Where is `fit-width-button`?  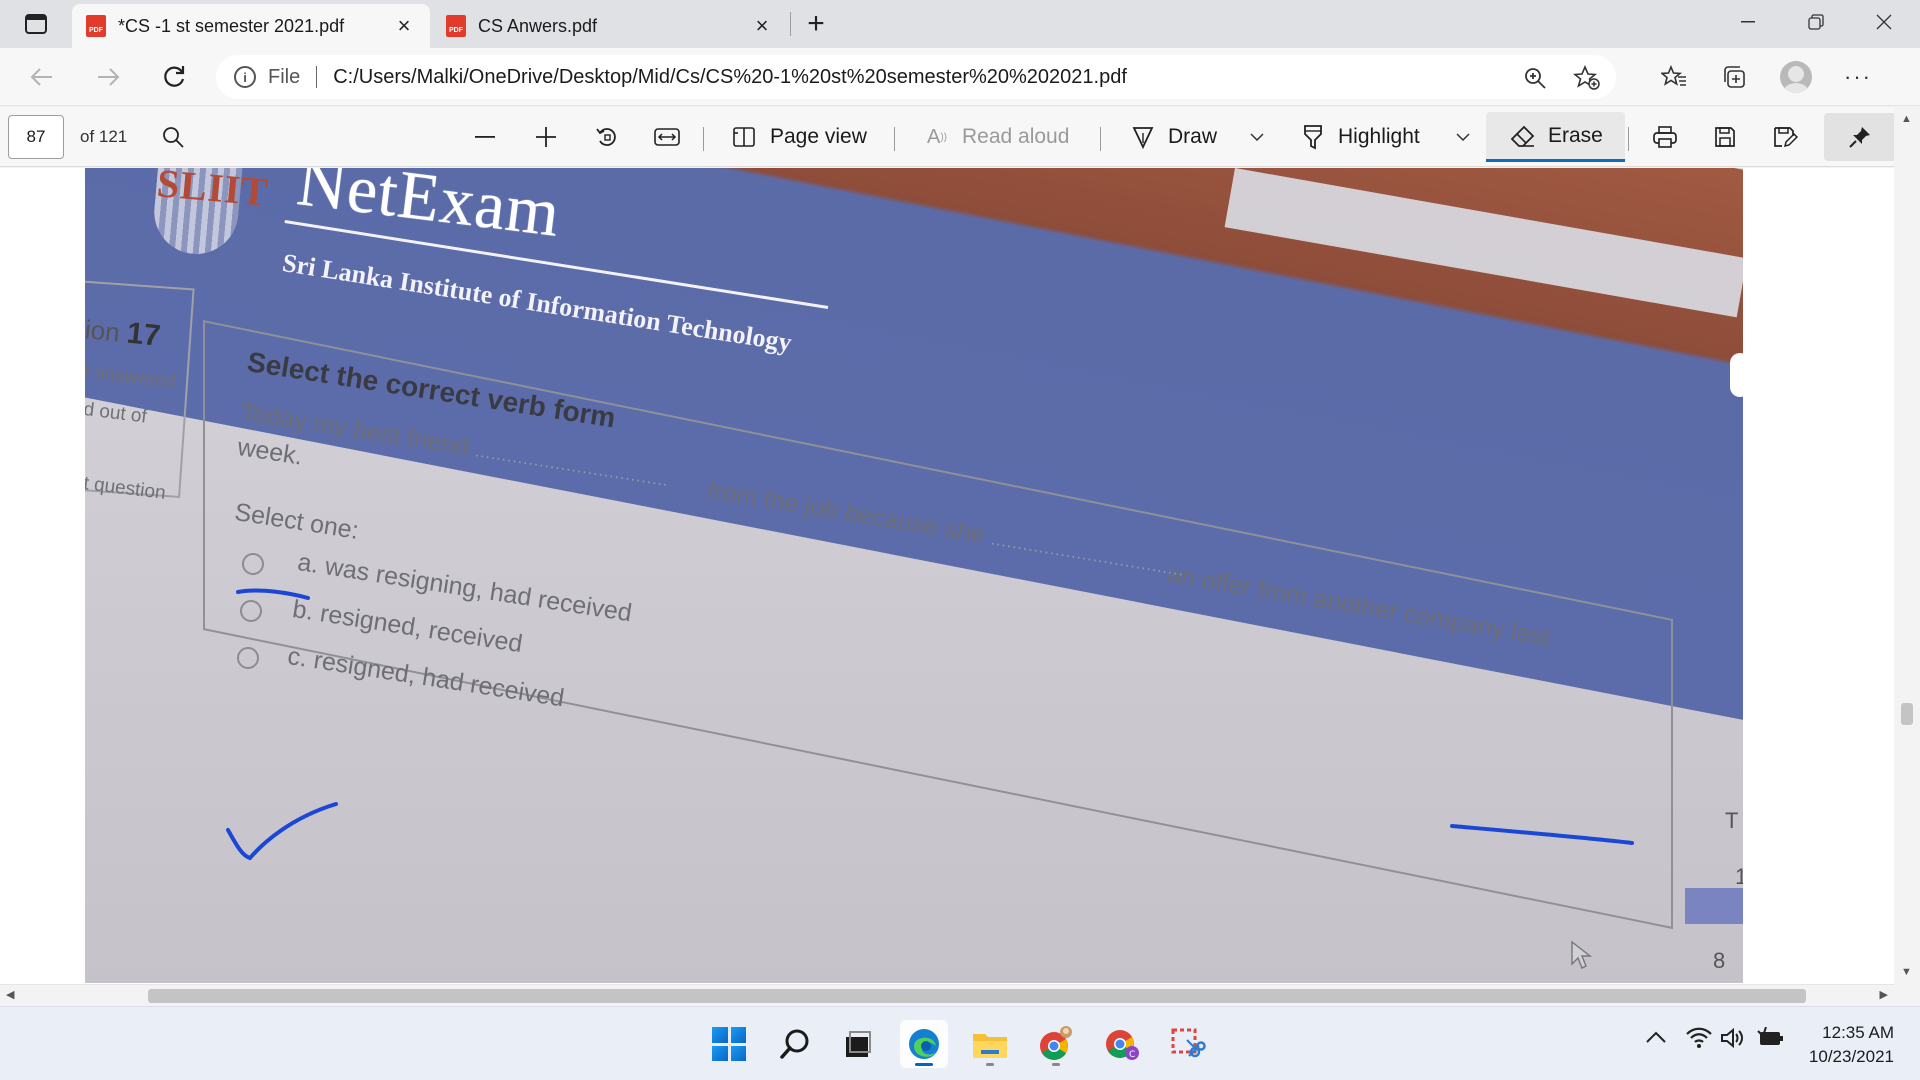 fit-width-button is located at coordinates (667, 137).